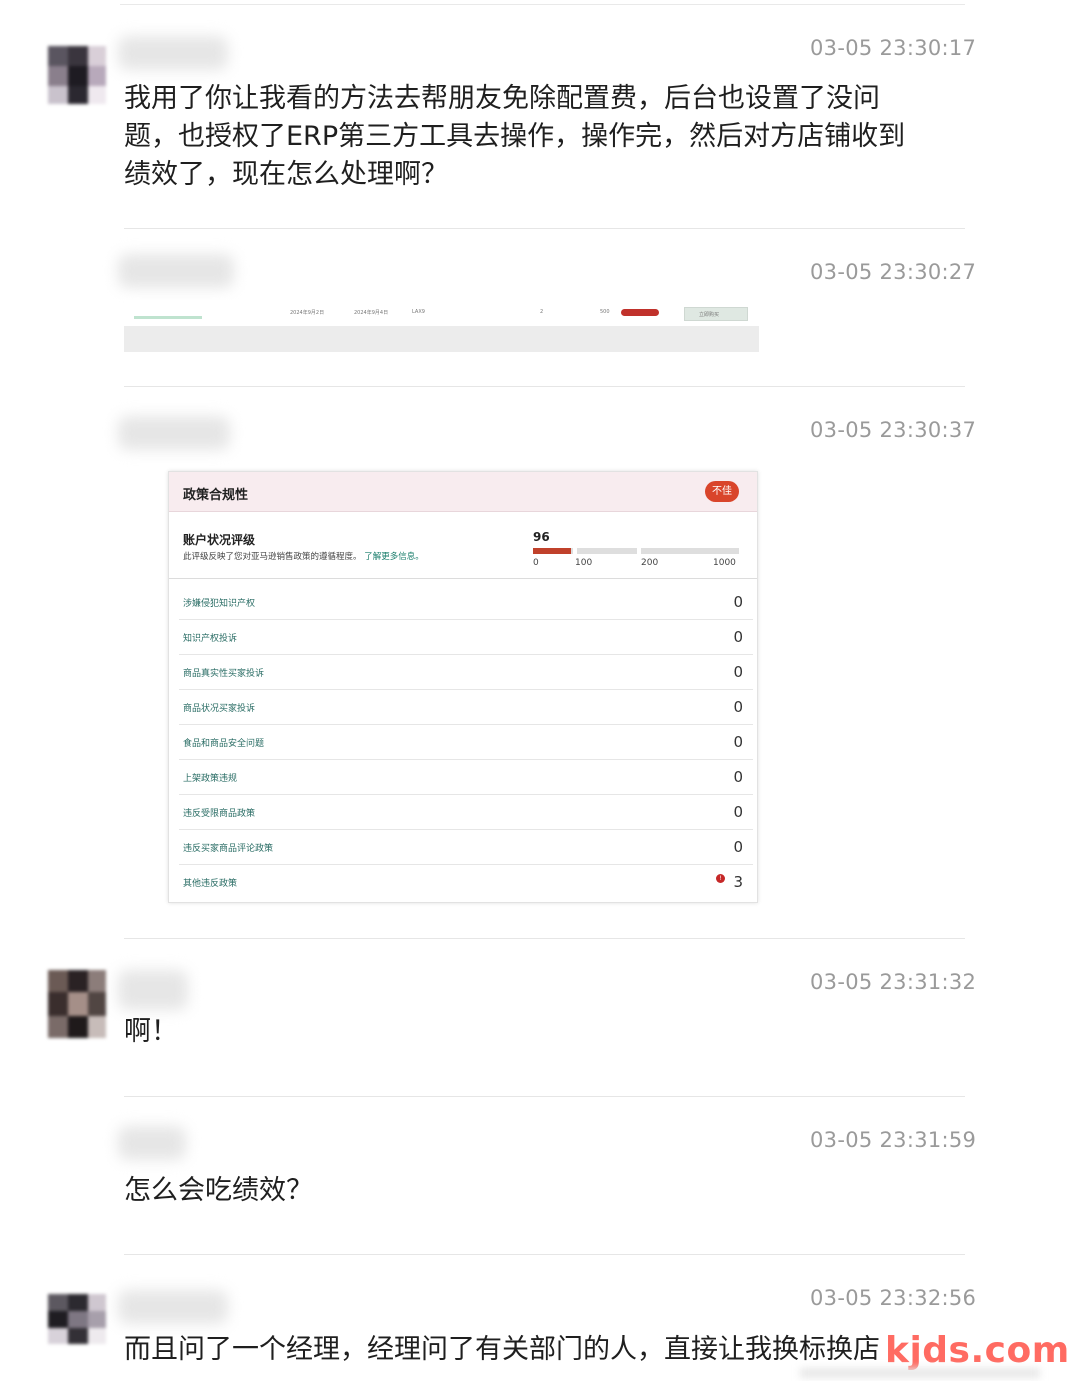 The width and height of the screenshot is (1080, 1381). Describe the element at coordinates (463, 492) in the screenshot. I see `panel-header: 政策合规性 不佳` at that location.